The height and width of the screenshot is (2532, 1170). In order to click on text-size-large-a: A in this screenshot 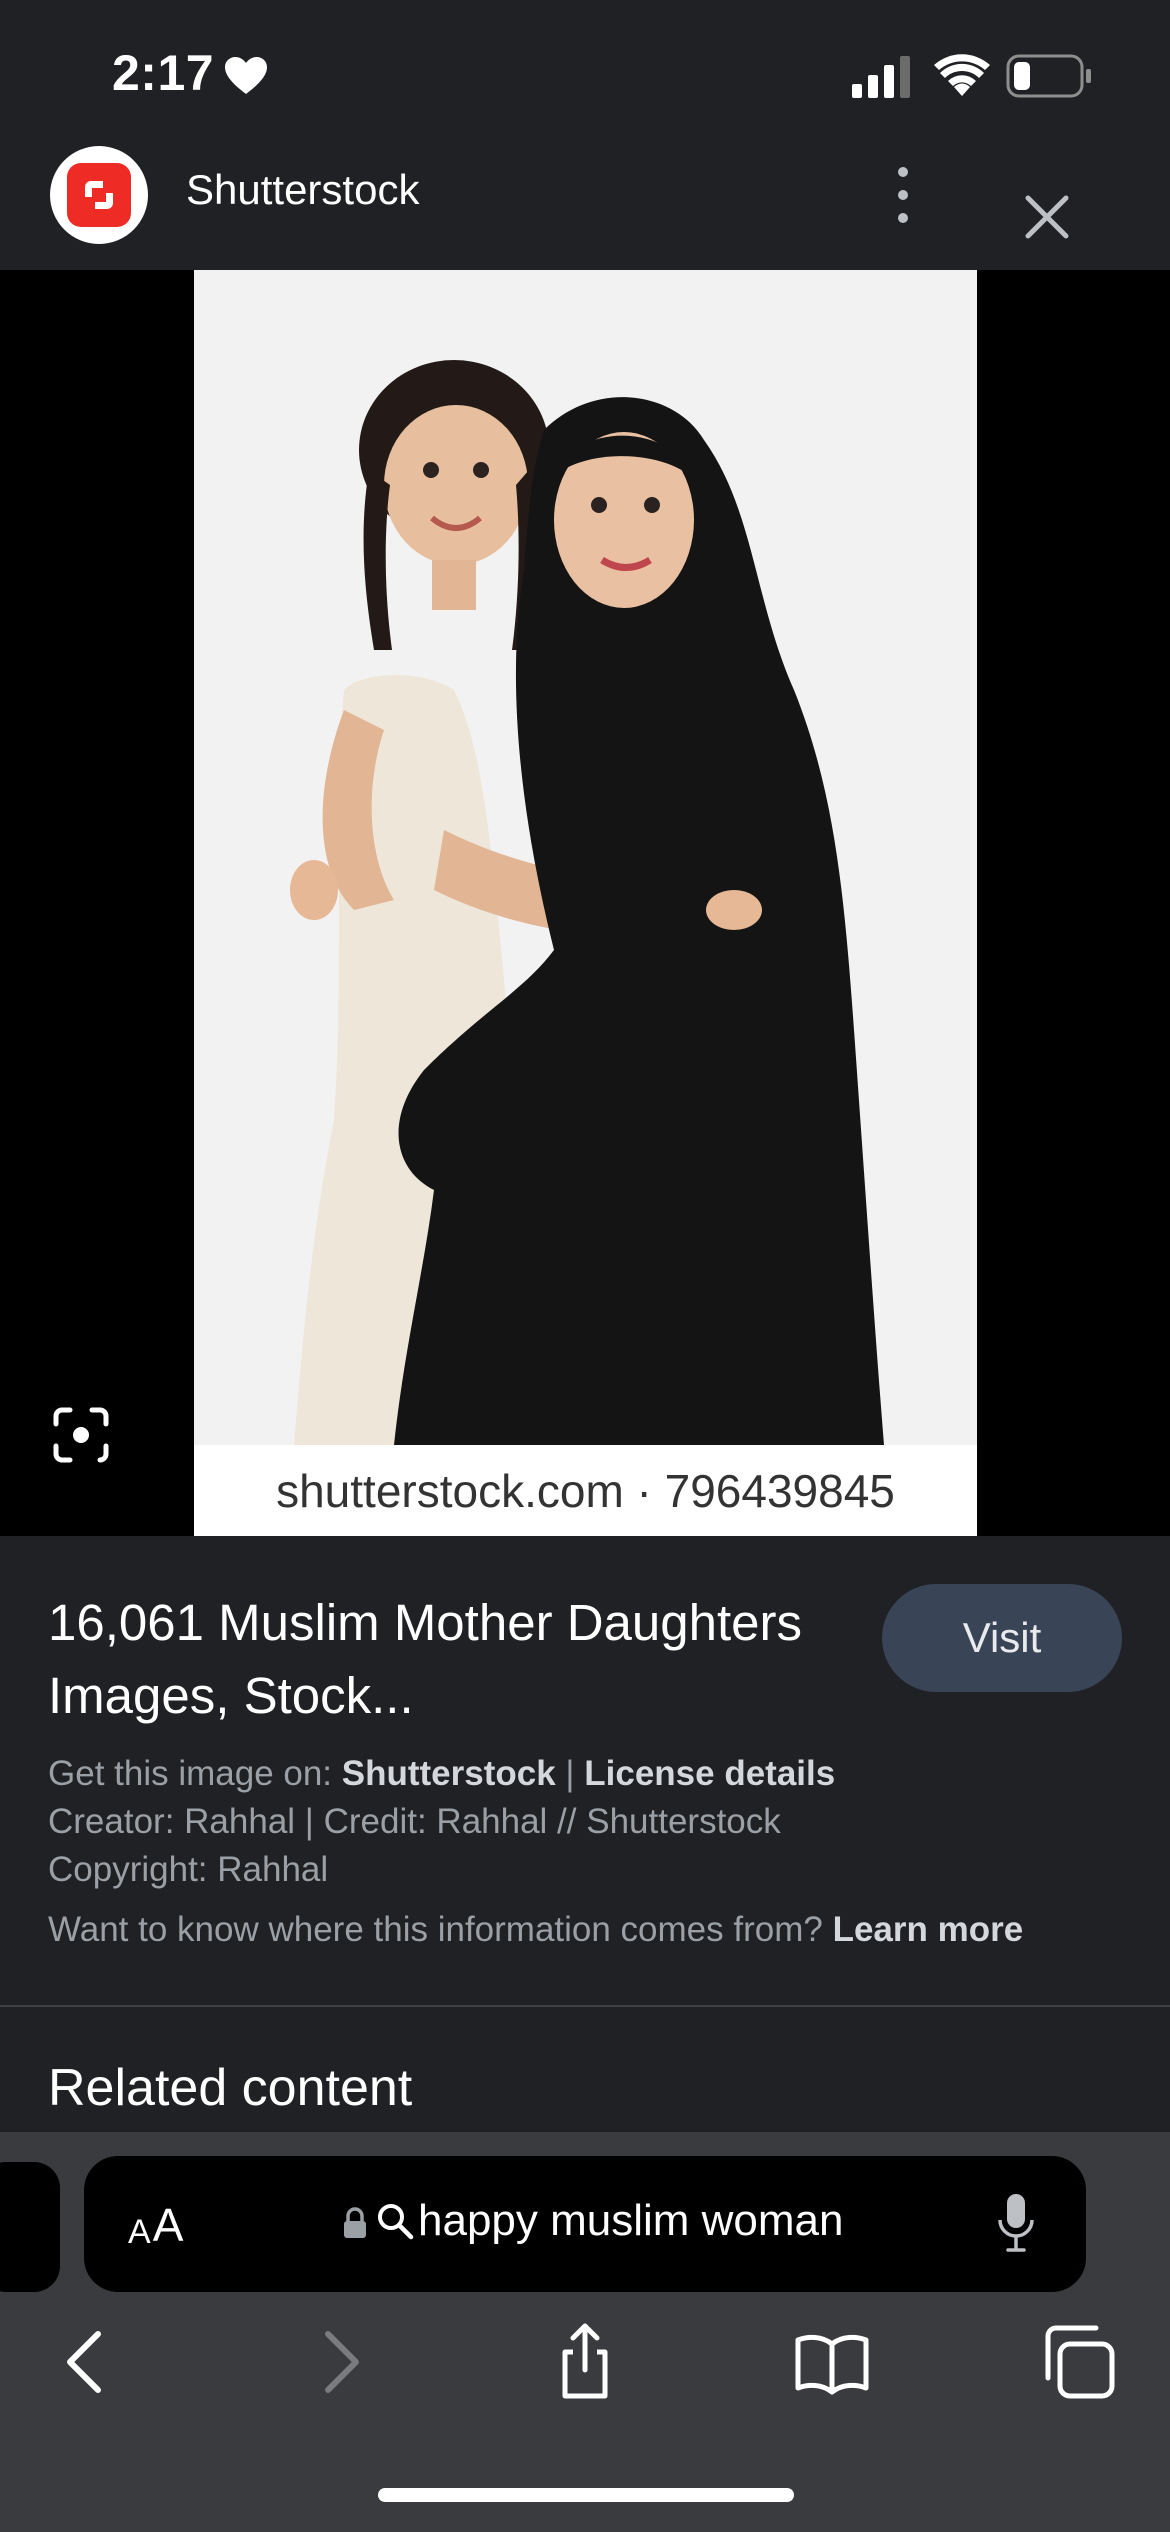, I will do `click(168, 2225)`.